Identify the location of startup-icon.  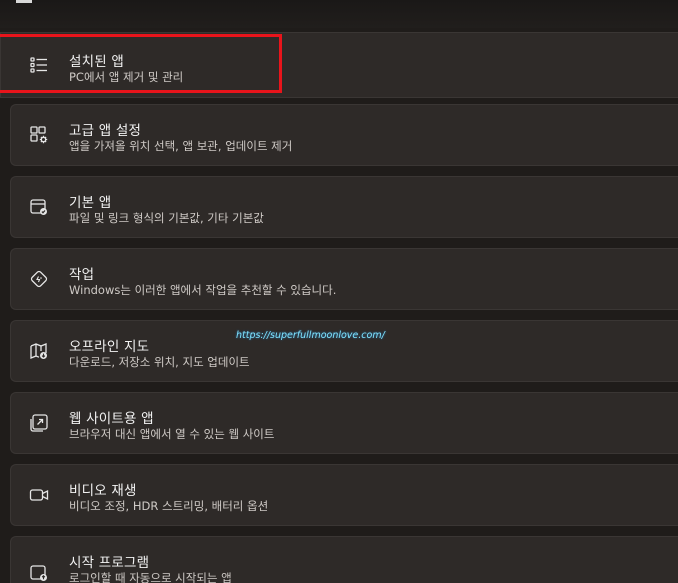
(39, 573).